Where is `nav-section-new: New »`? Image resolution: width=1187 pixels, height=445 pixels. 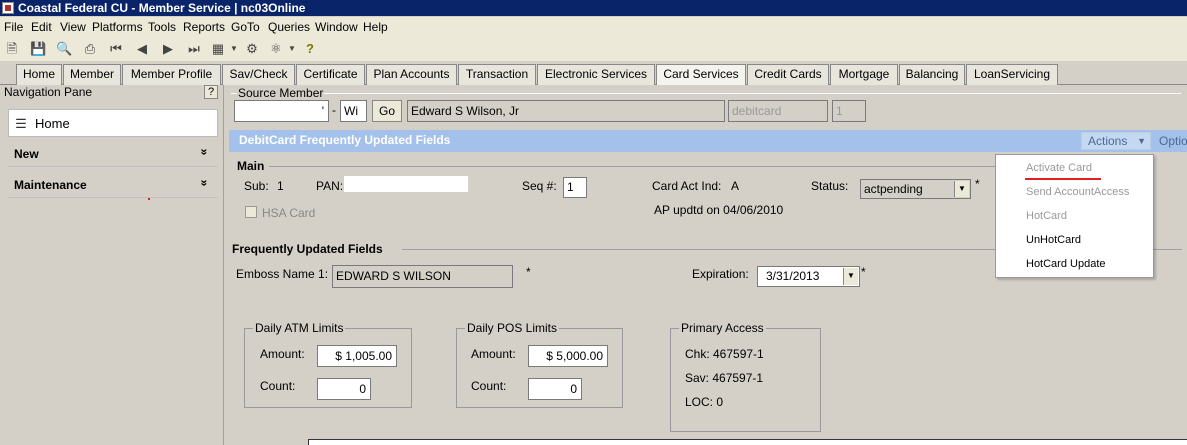 nav-section-new: New » is located at coordinates (113, 154).